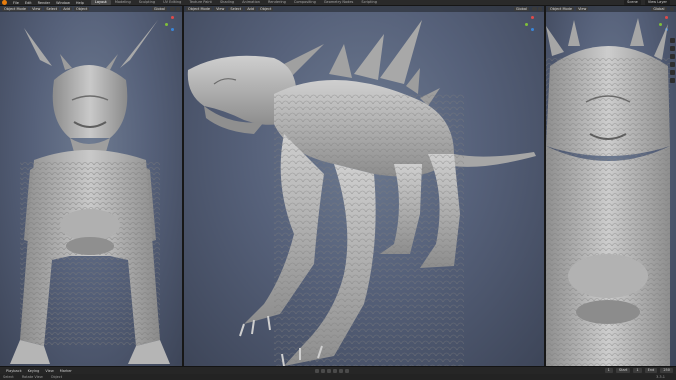  Describe the element at coordinates (56, 377) in the screenshot. I see `status-object: Object` at that location.